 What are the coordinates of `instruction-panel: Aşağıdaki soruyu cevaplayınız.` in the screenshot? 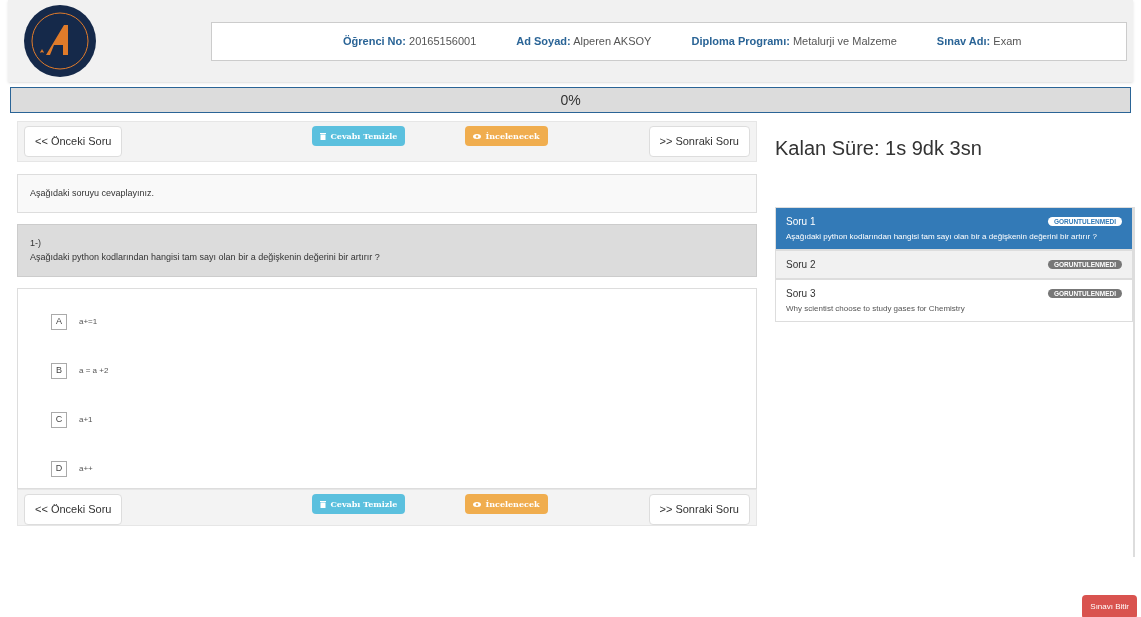 It's located at (387, 193).